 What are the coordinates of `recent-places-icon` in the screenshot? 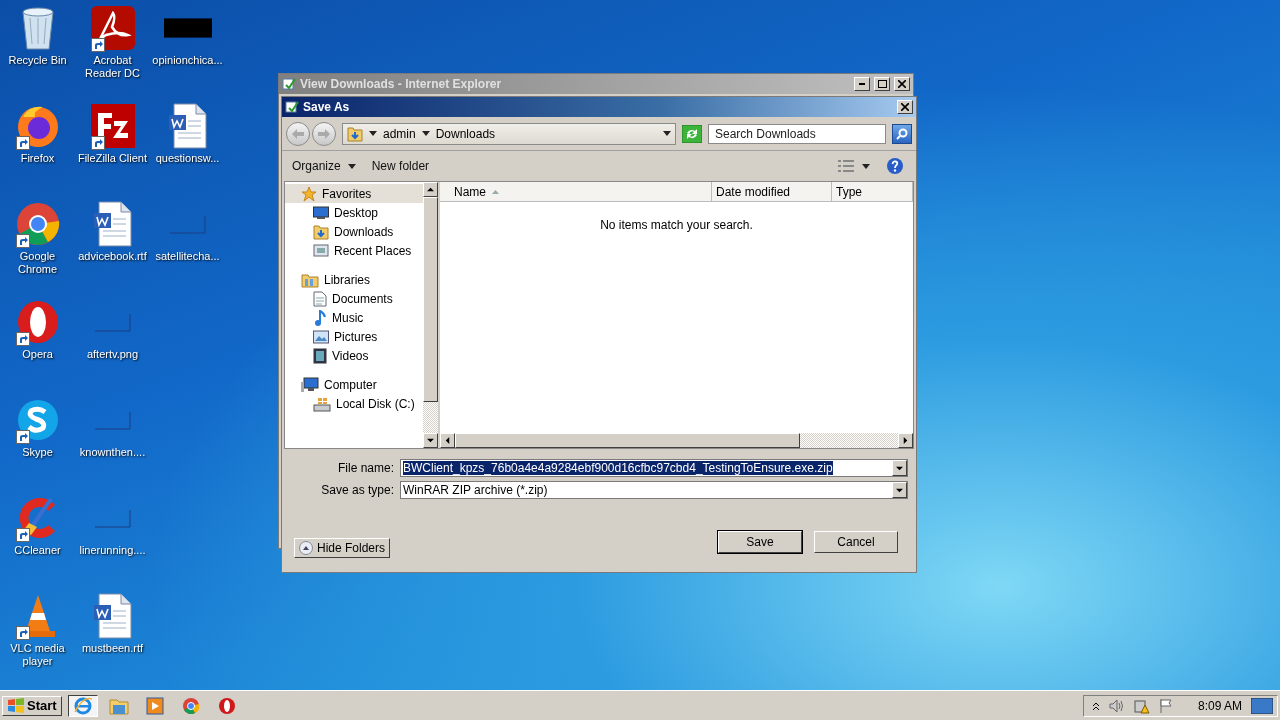 It's located at (321, 250).